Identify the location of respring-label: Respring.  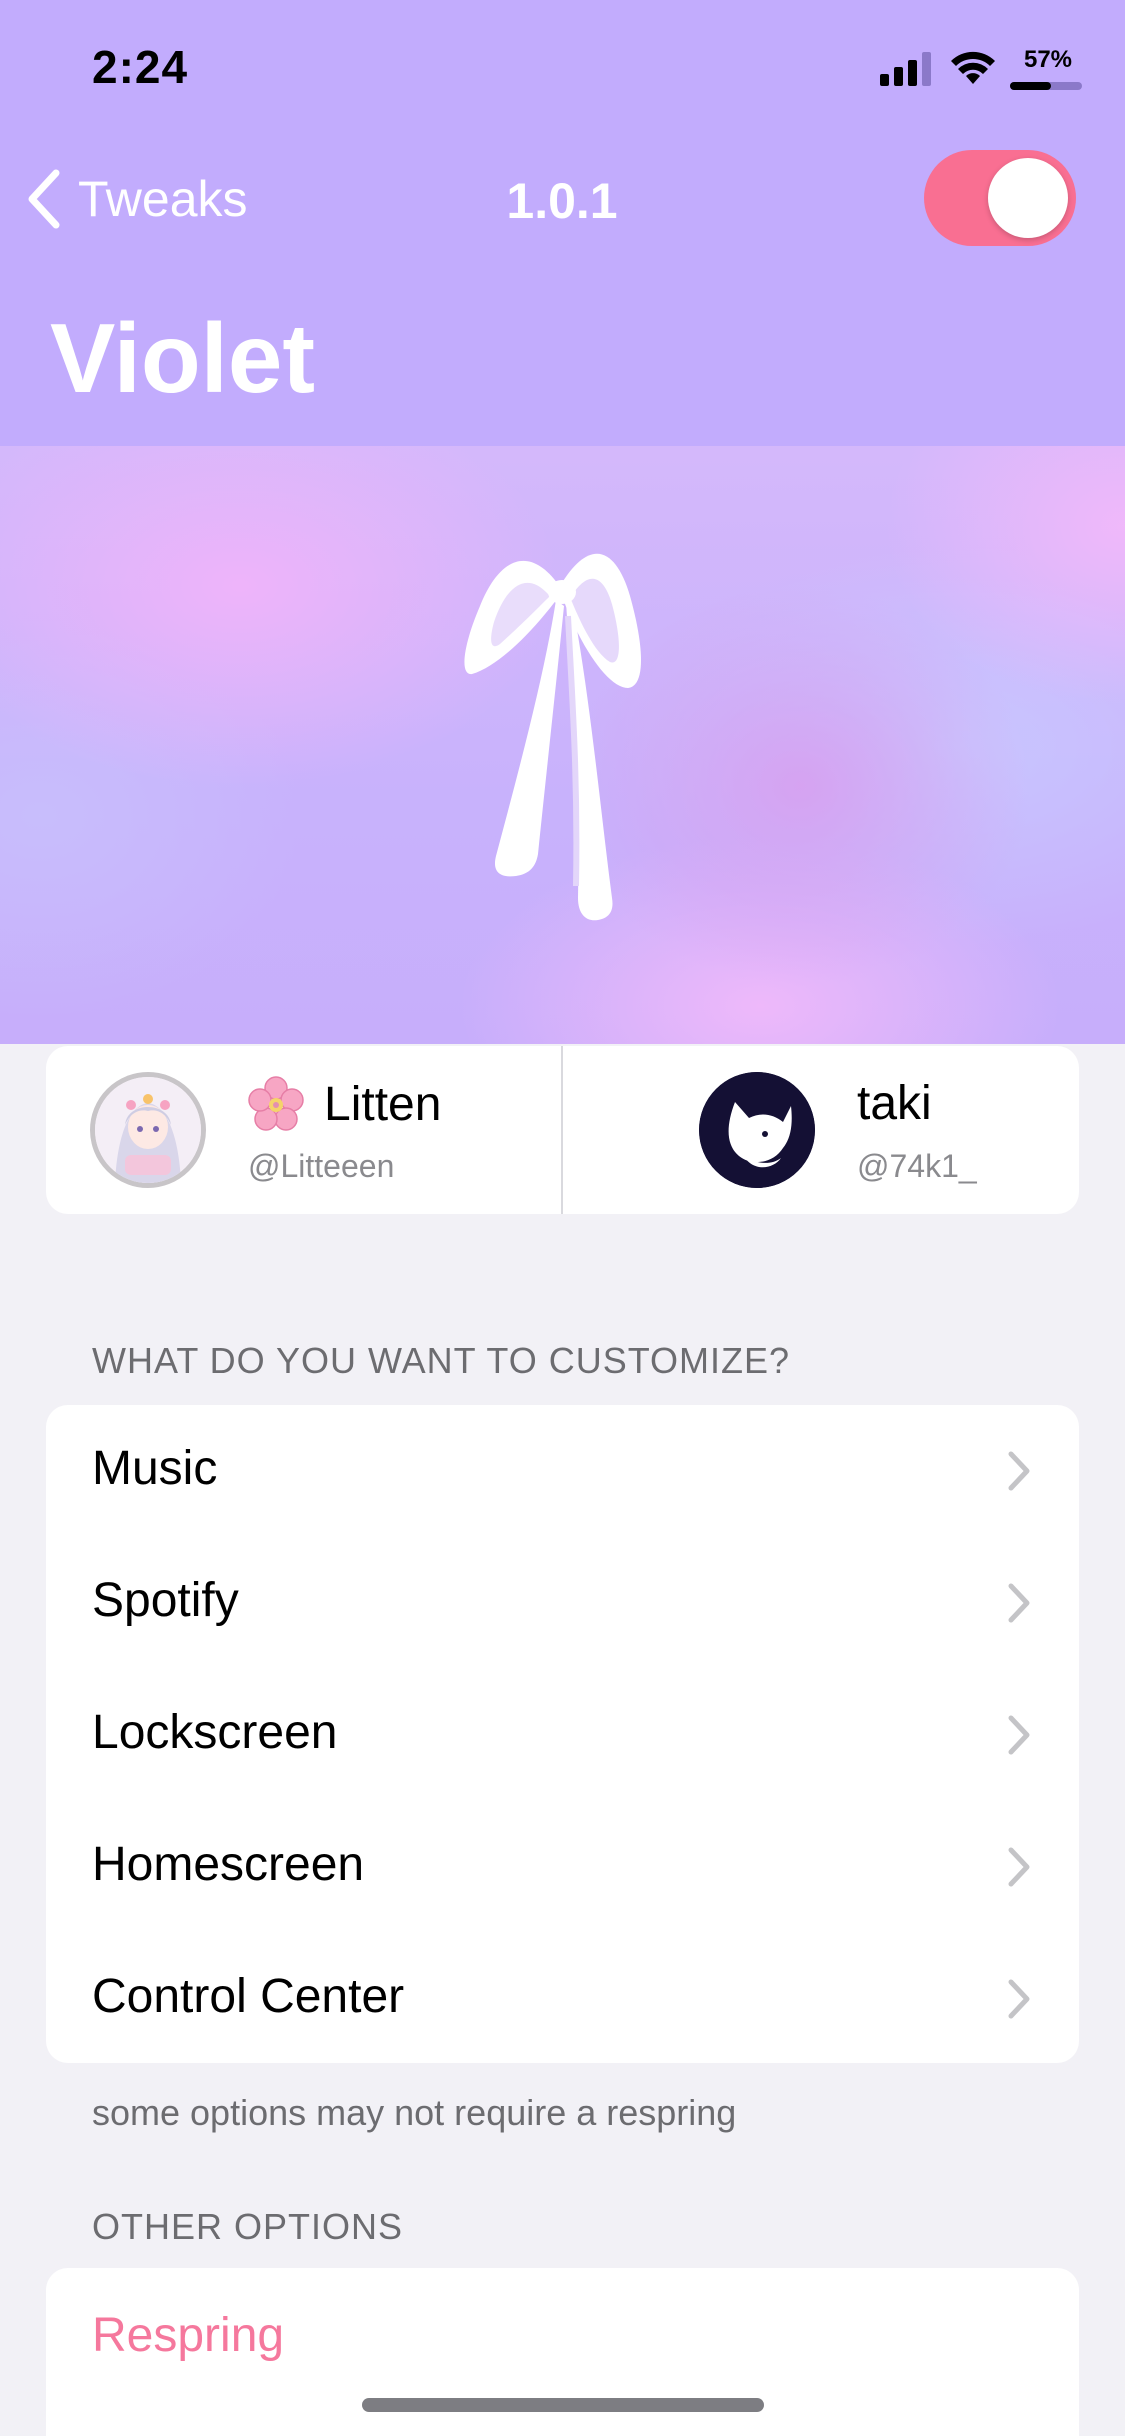
(188, 2335).